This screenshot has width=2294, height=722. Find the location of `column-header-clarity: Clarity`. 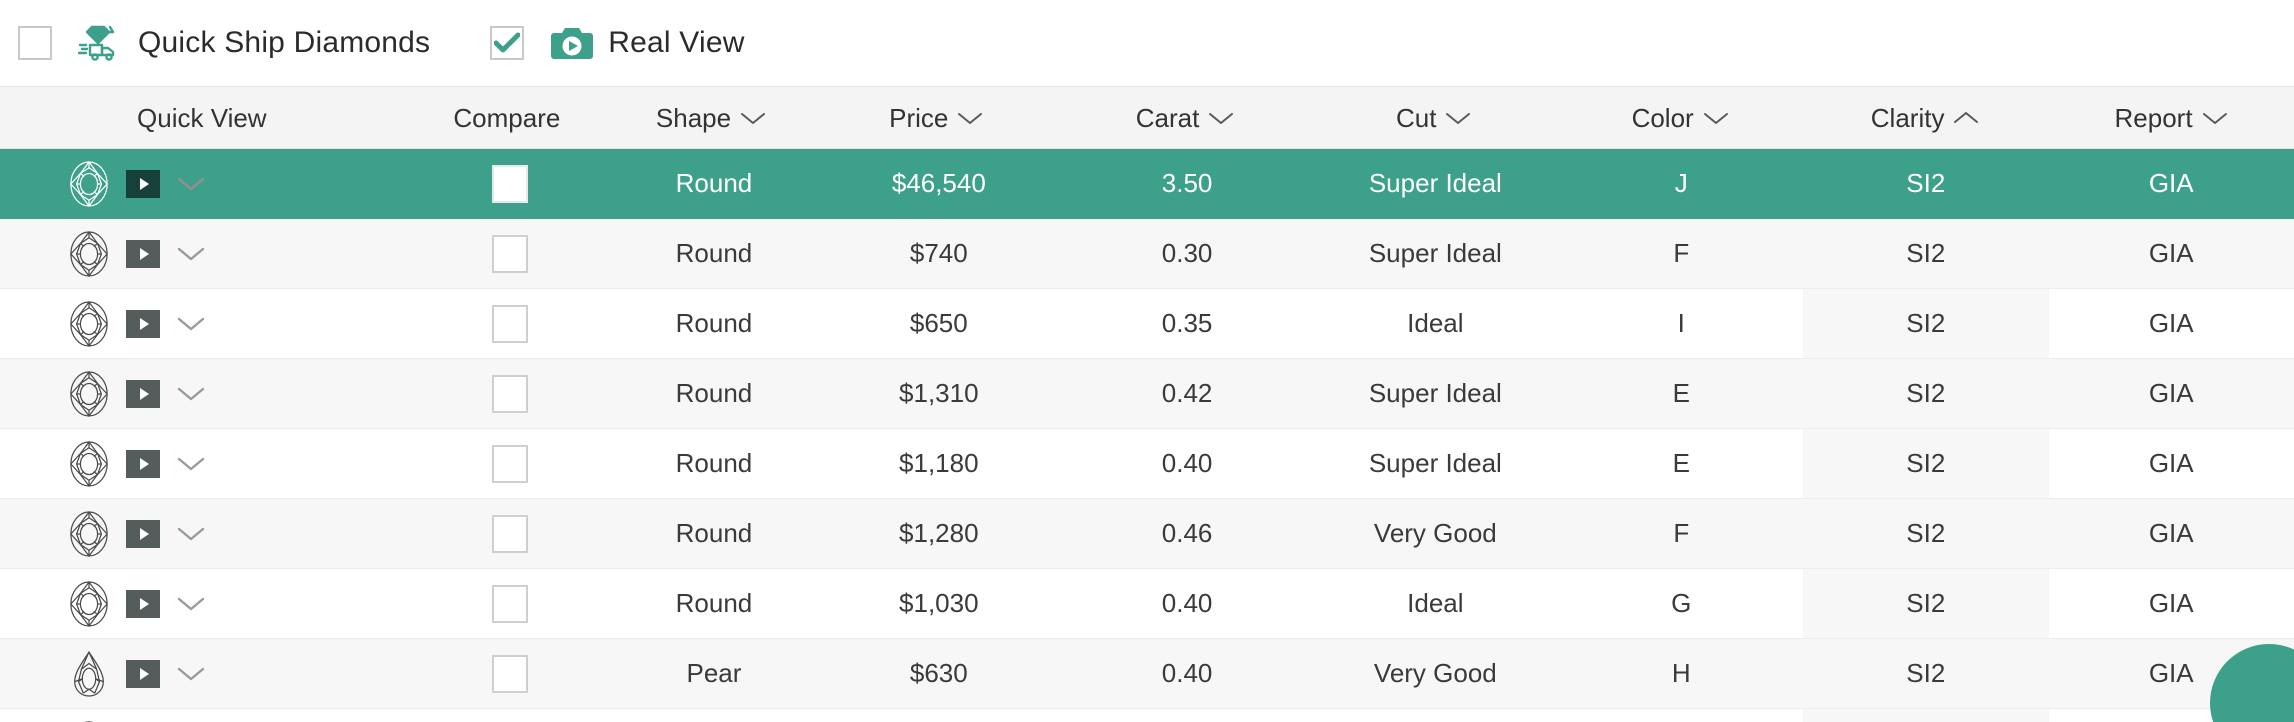

column-header-clarity: Clarity is located at coordinates (1925, 117).